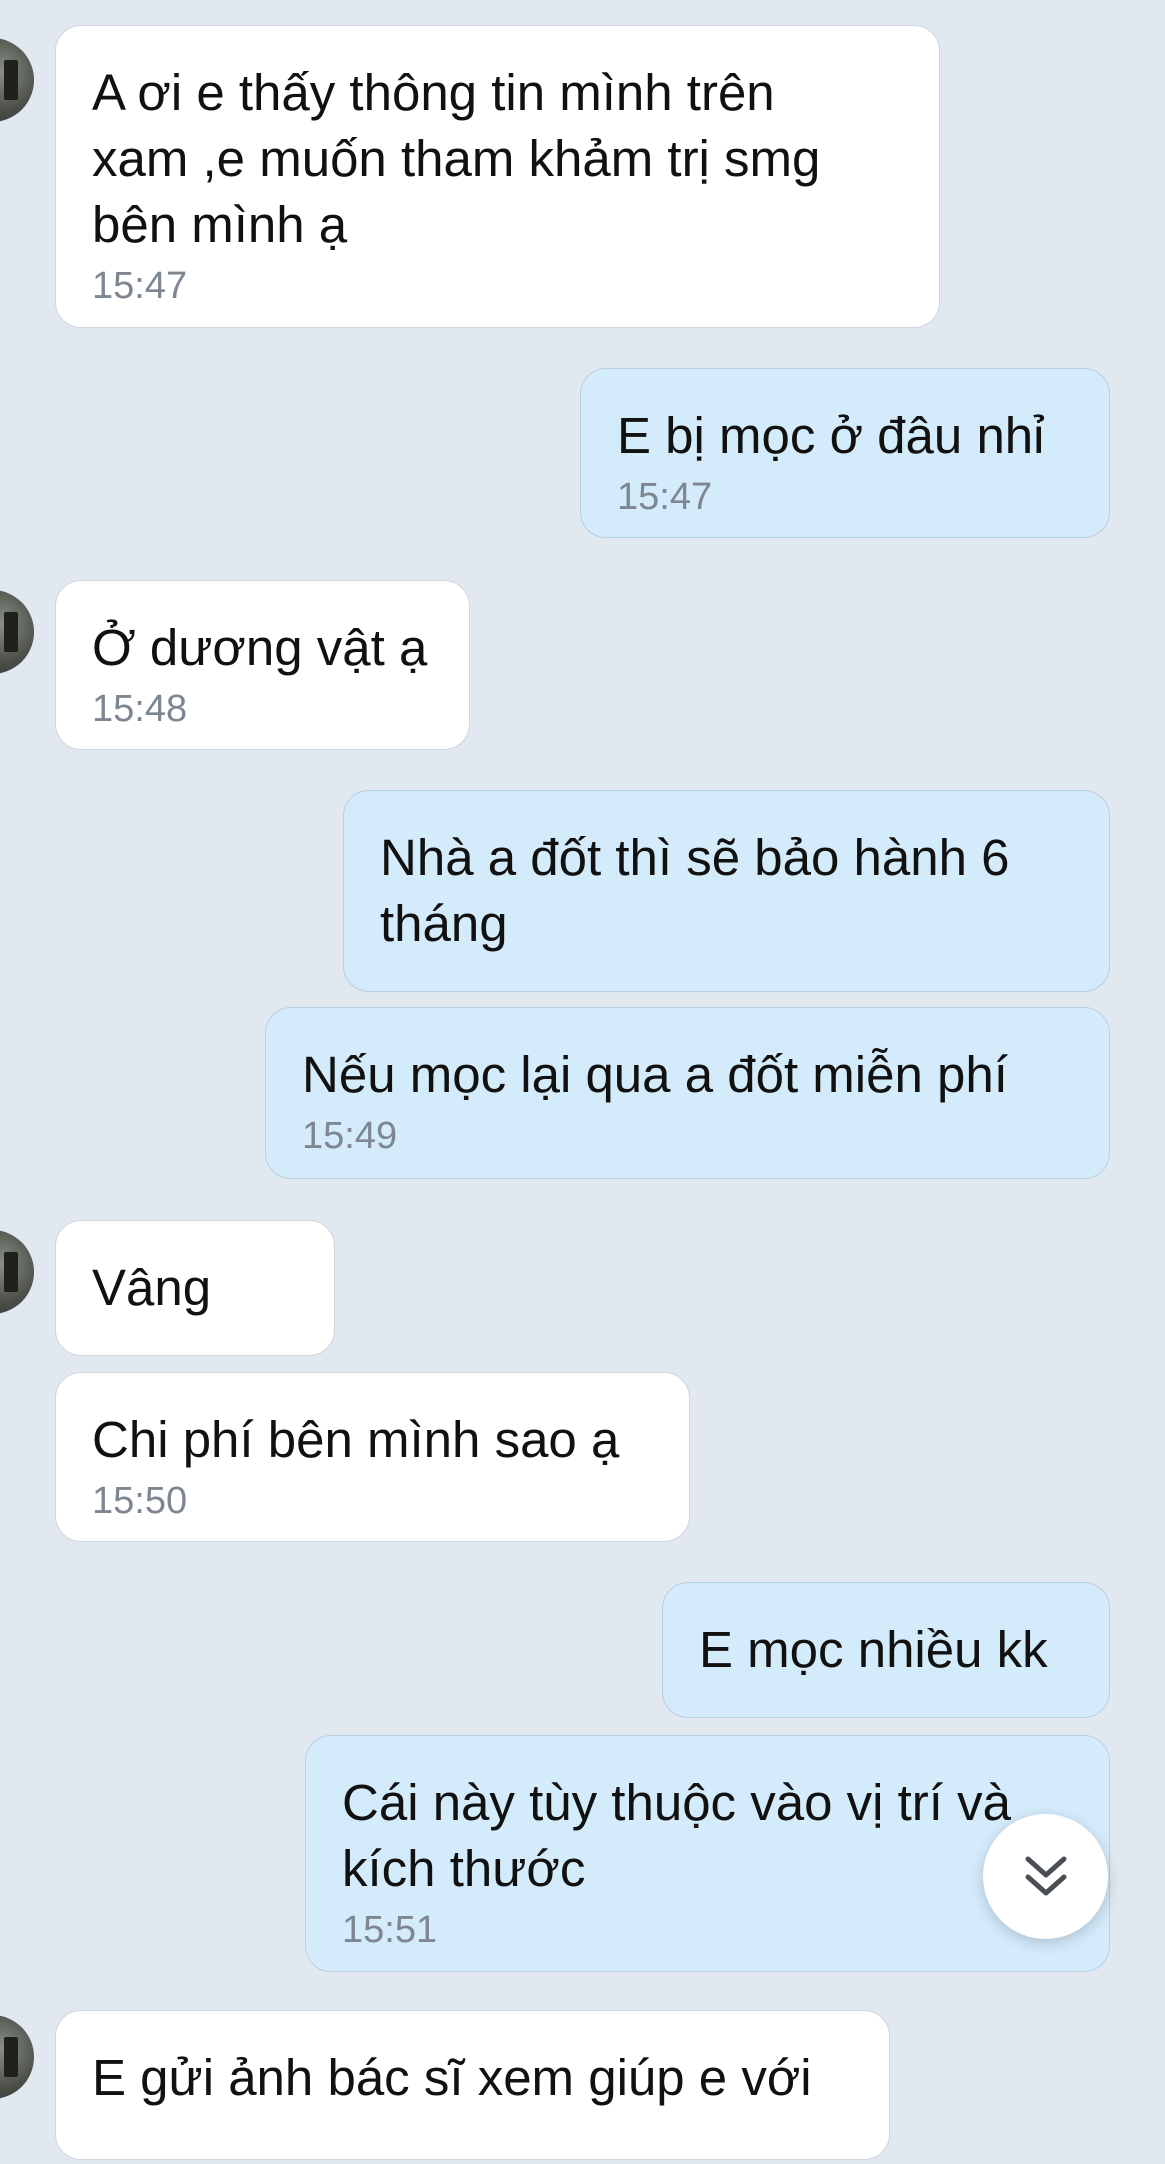 Image resolution: width=1165 pixels, height=2164 pixels. What do you see at coordinates (695, 890) in the screenshot?
I see `message-text: Nhà a đốt thì sẽ bảo hành 6 tháng` at bounding box center [695, 890].